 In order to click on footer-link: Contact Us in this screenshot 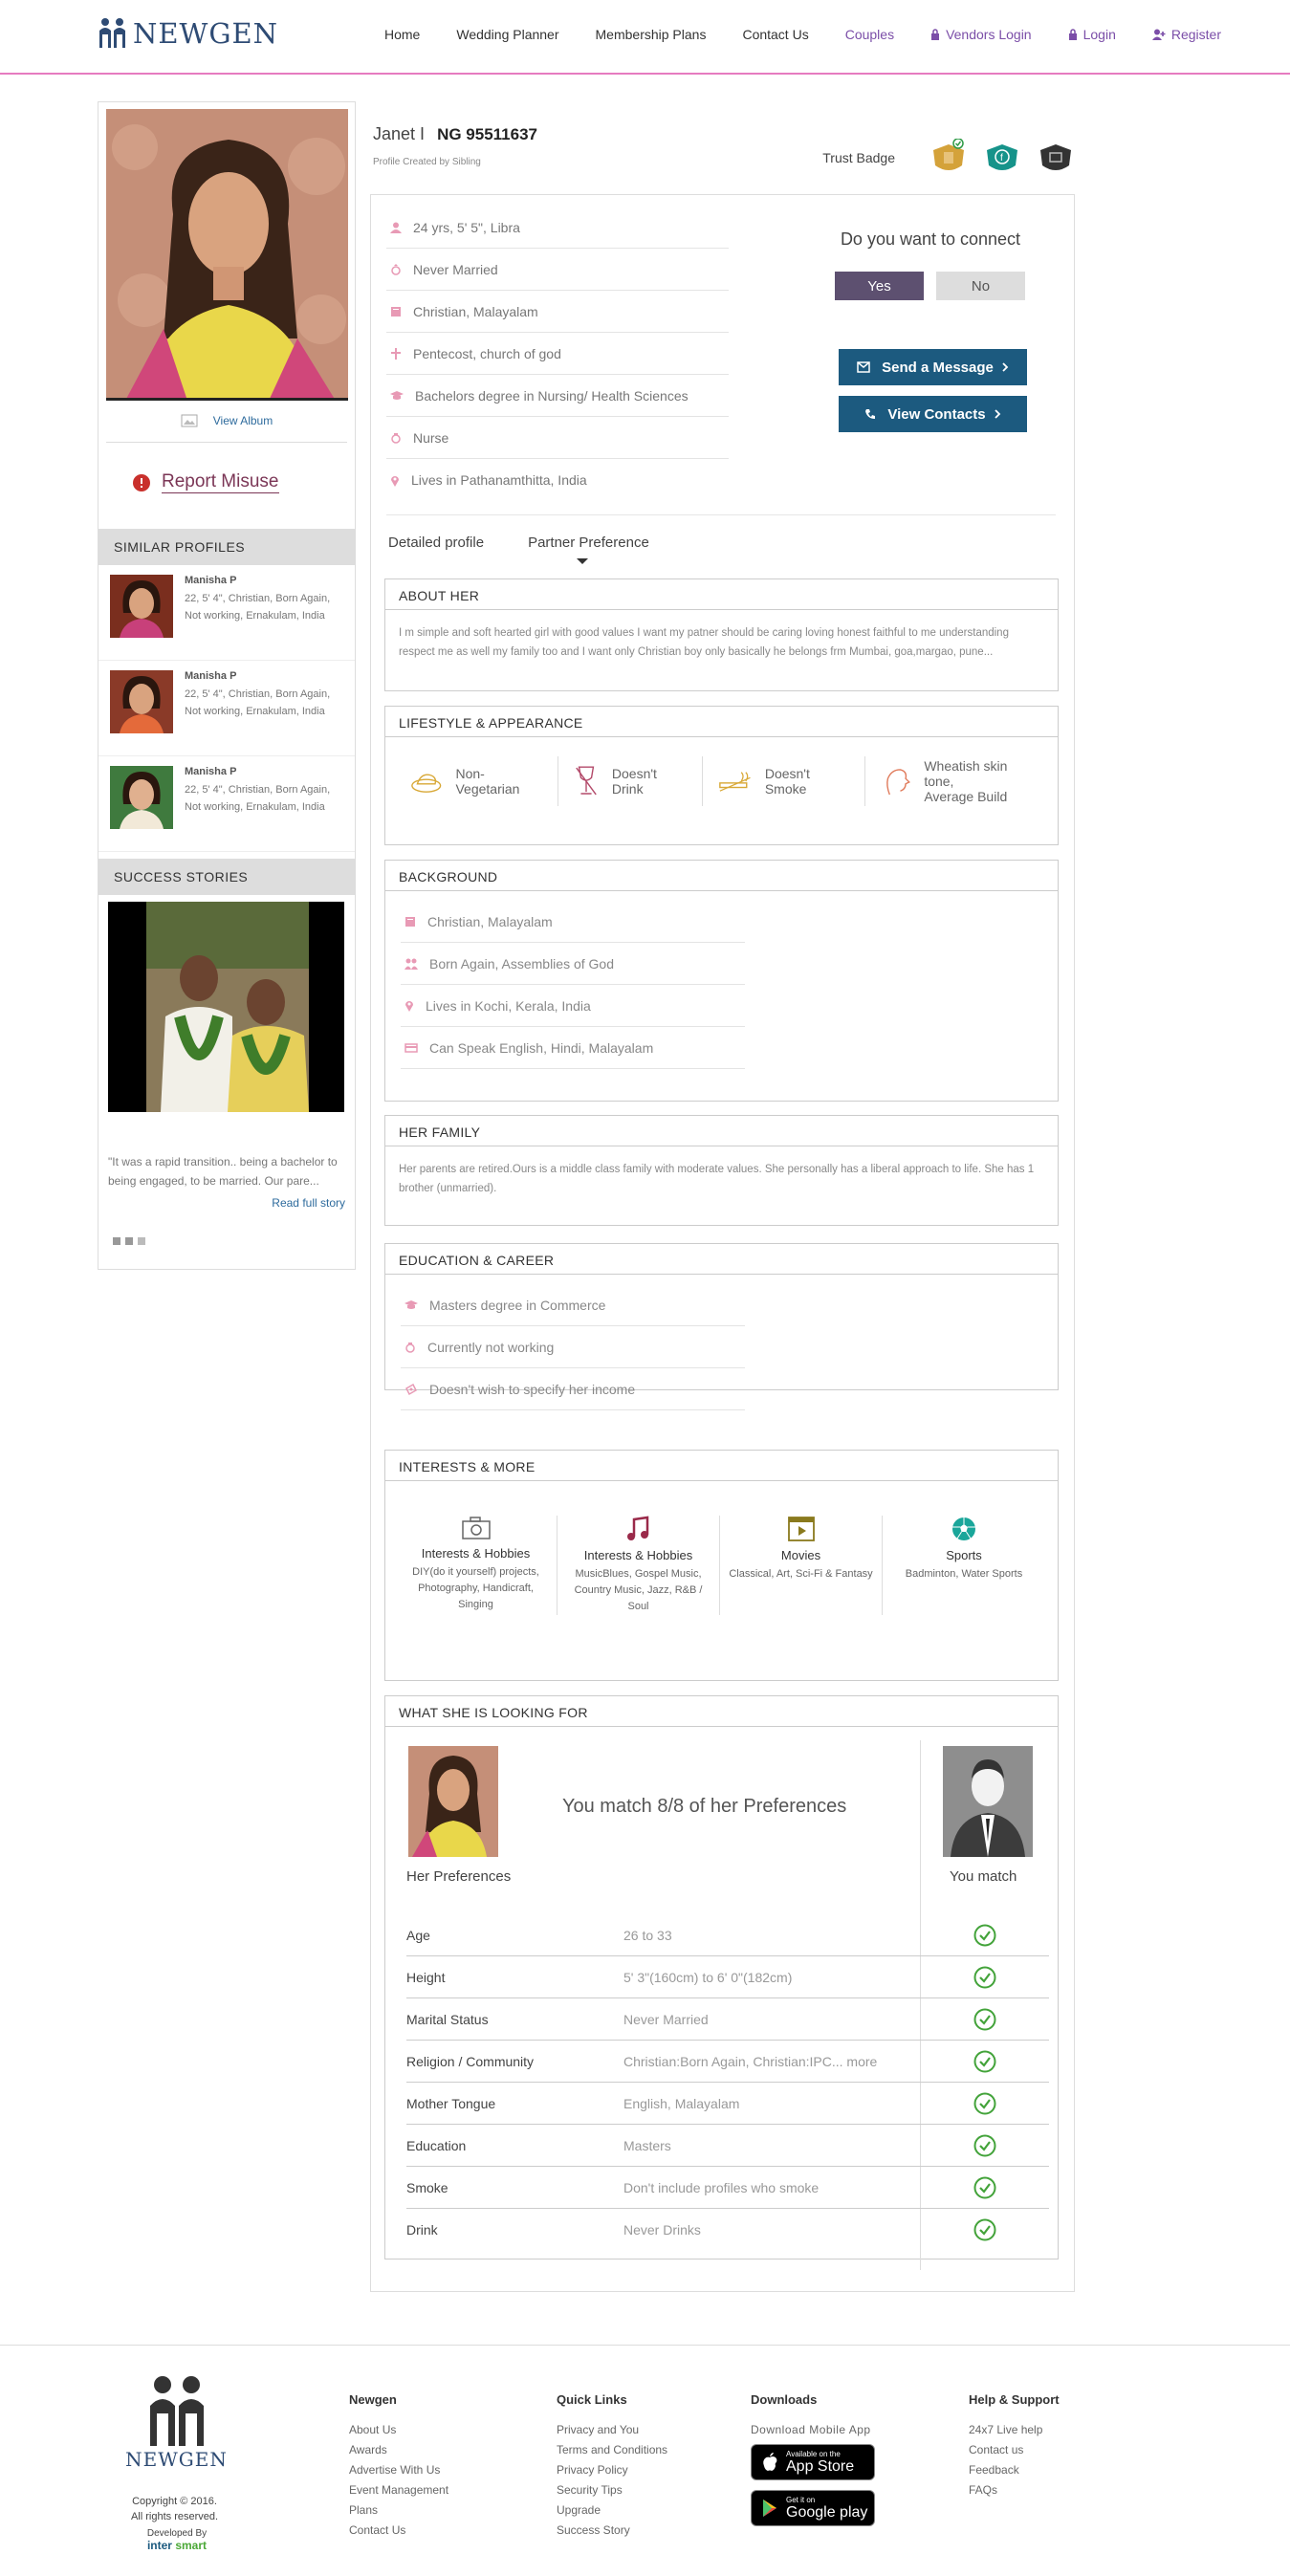, I will do `click(398, 2531)`.